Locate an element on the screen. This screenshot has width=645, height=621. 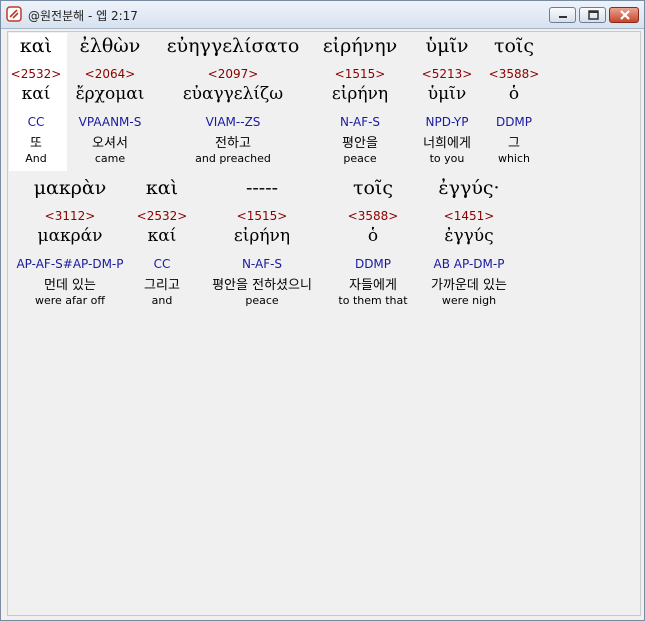
minimize-button is located at coordinates (562, 15).